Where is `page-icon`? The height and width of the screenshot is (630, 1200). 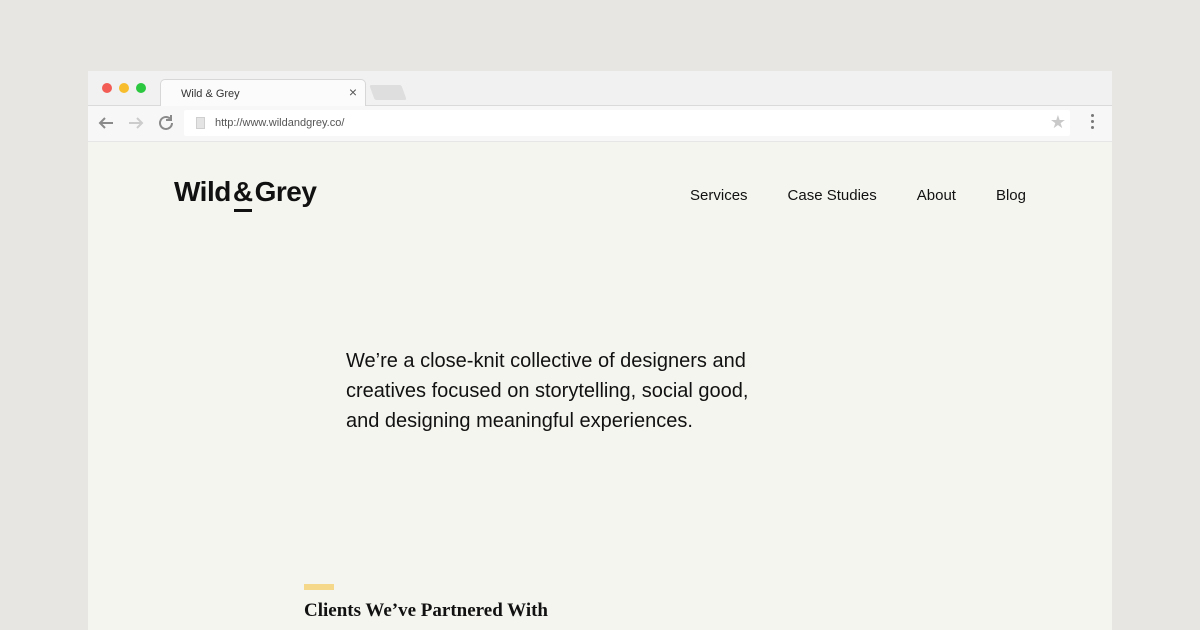
page-icon is located at coordinates (200, 123).